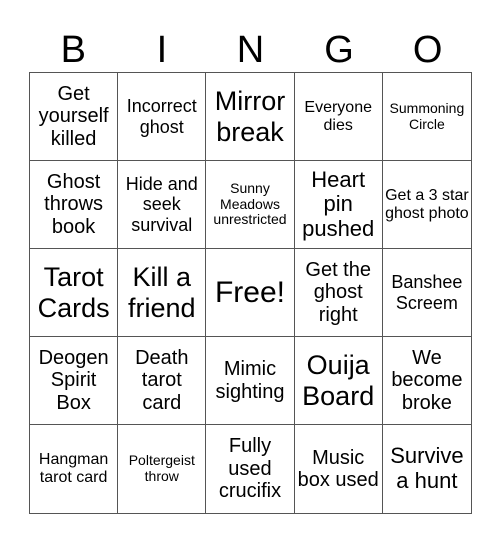 This screenshot has width=500, height=544. Describe the element at coordinates (338, 117) in the screenshot. I see `bingo-cell: Everyone dies` at that location.